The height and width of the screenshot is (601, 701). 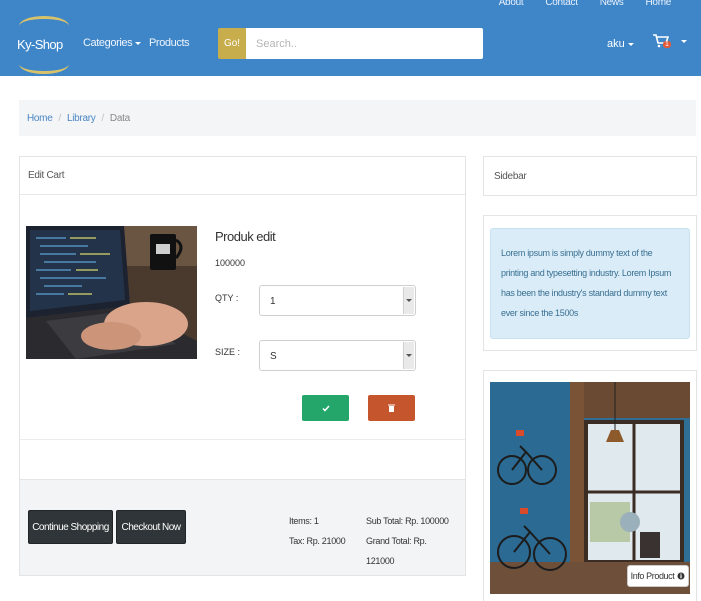 I want to click on qty-label: QTY :, so click(x=227, y=298).